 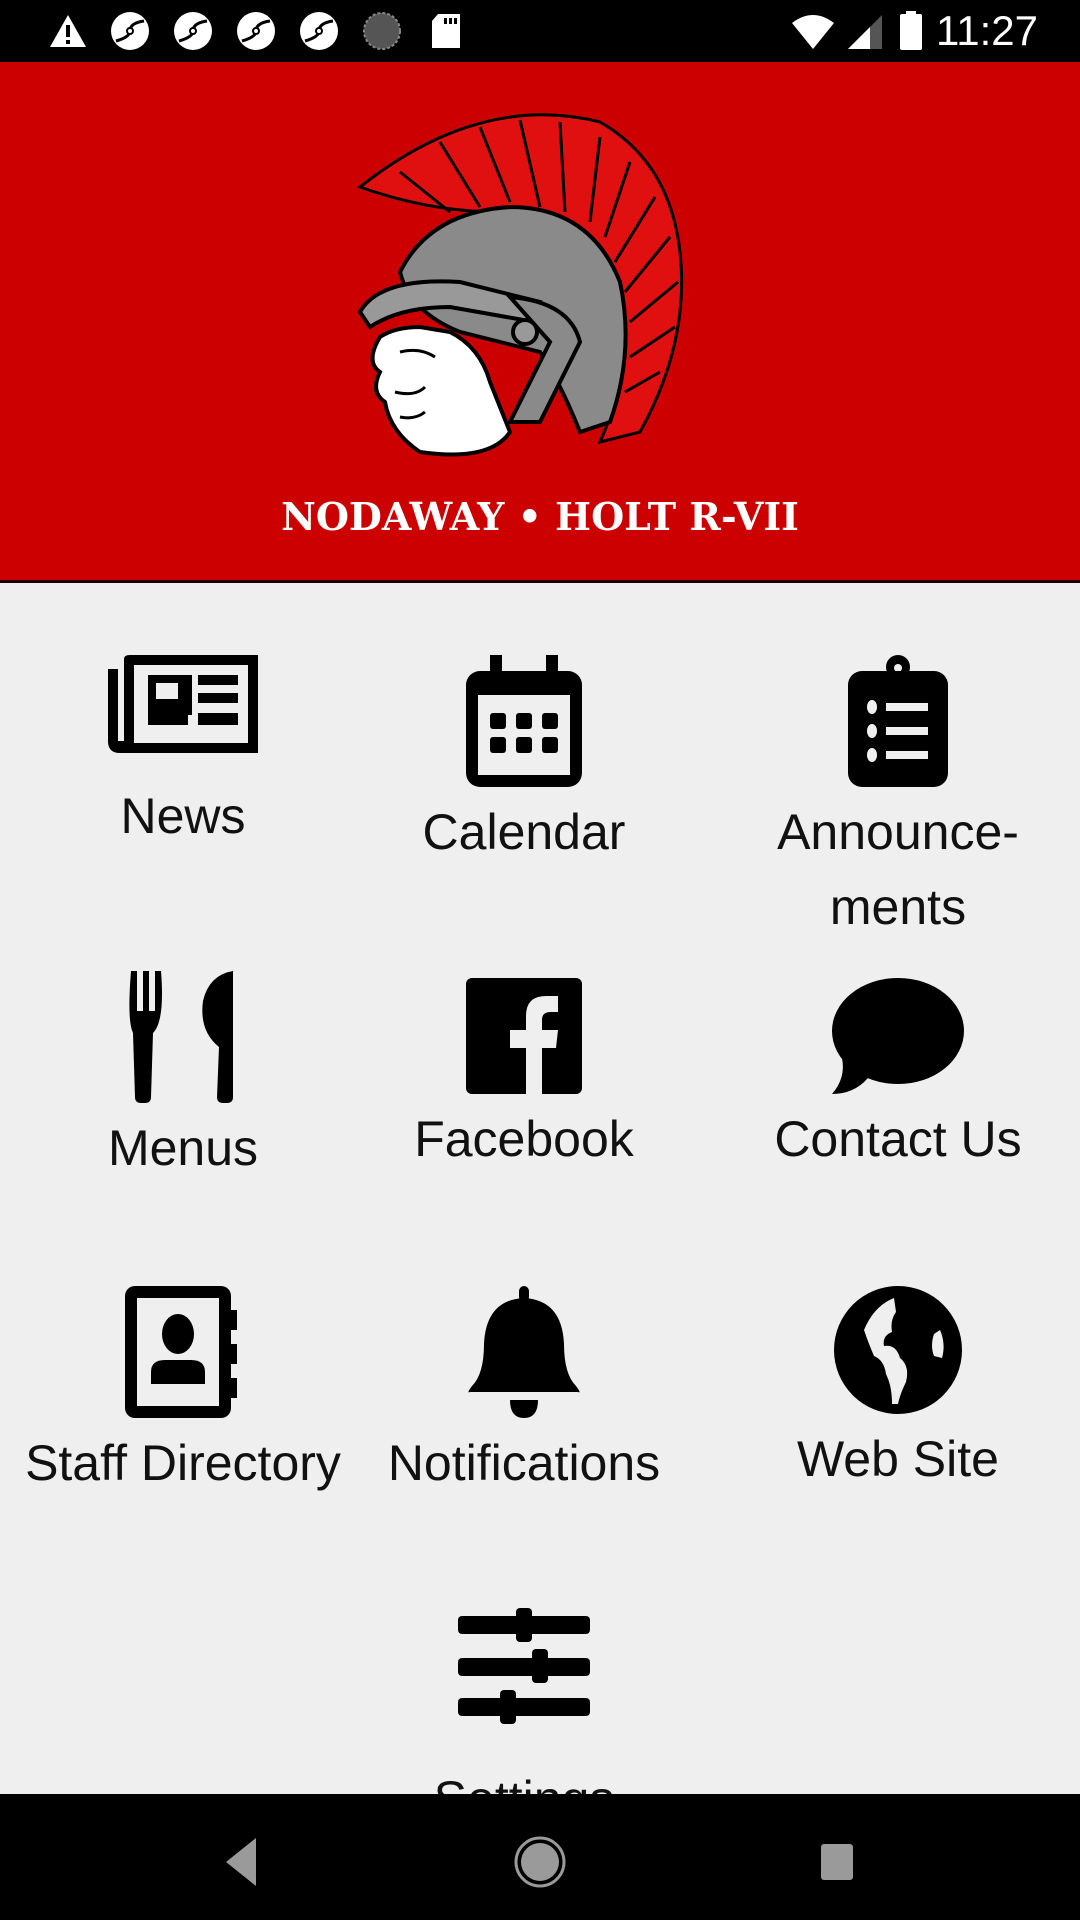 What do you see at coordinates (898, 800) in the screenshot?
I see `menu-item-announcements: Announce- ments` at bounding box center [898, 800].